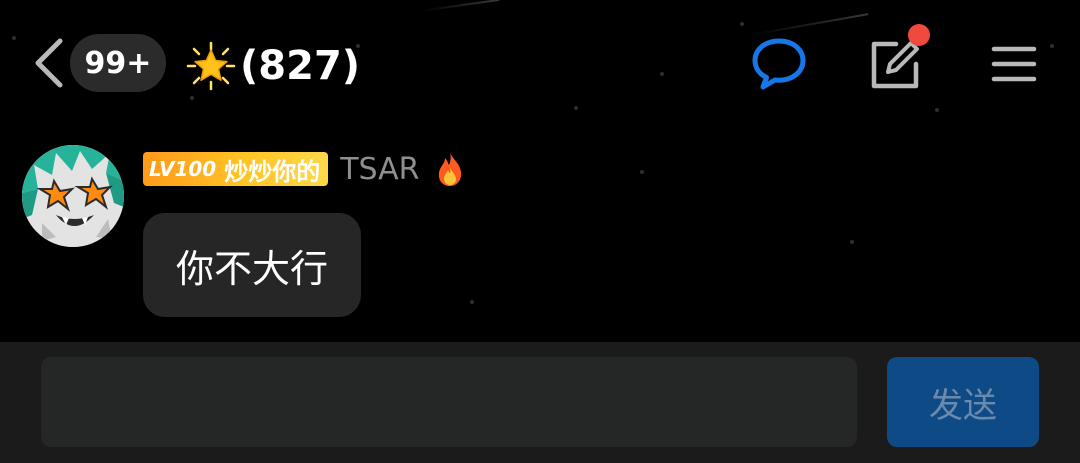 The height and width of the screenshot is (463, 1080). I want to click on send-button: 发送, so click(963, 402).